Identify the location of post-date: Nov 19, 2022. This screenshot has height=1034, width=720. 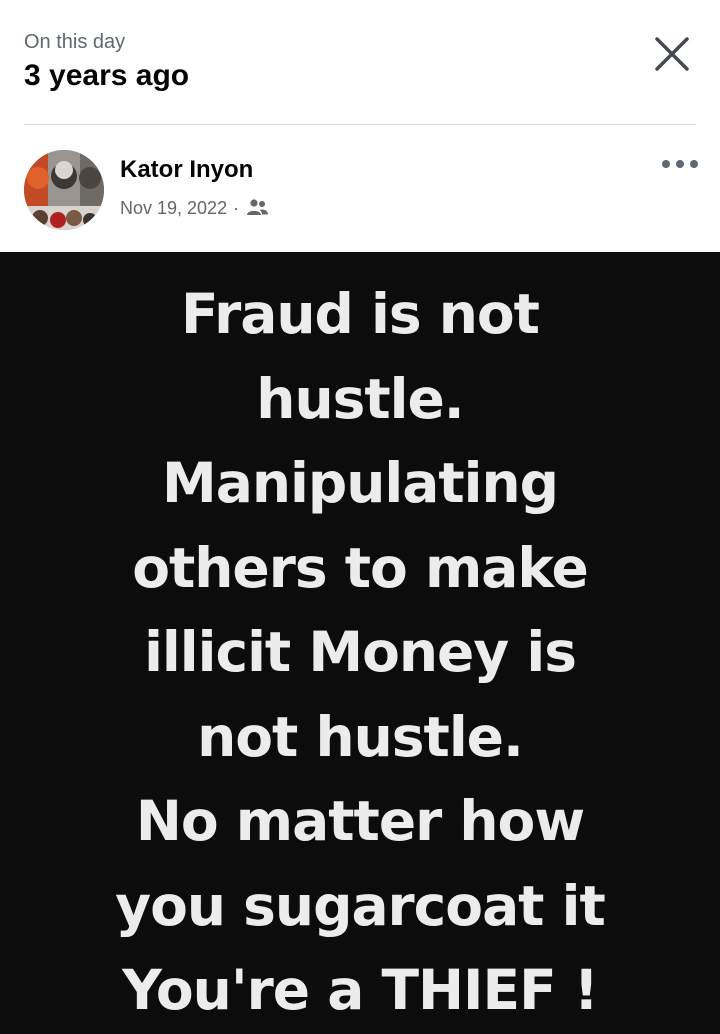
(173, 208).